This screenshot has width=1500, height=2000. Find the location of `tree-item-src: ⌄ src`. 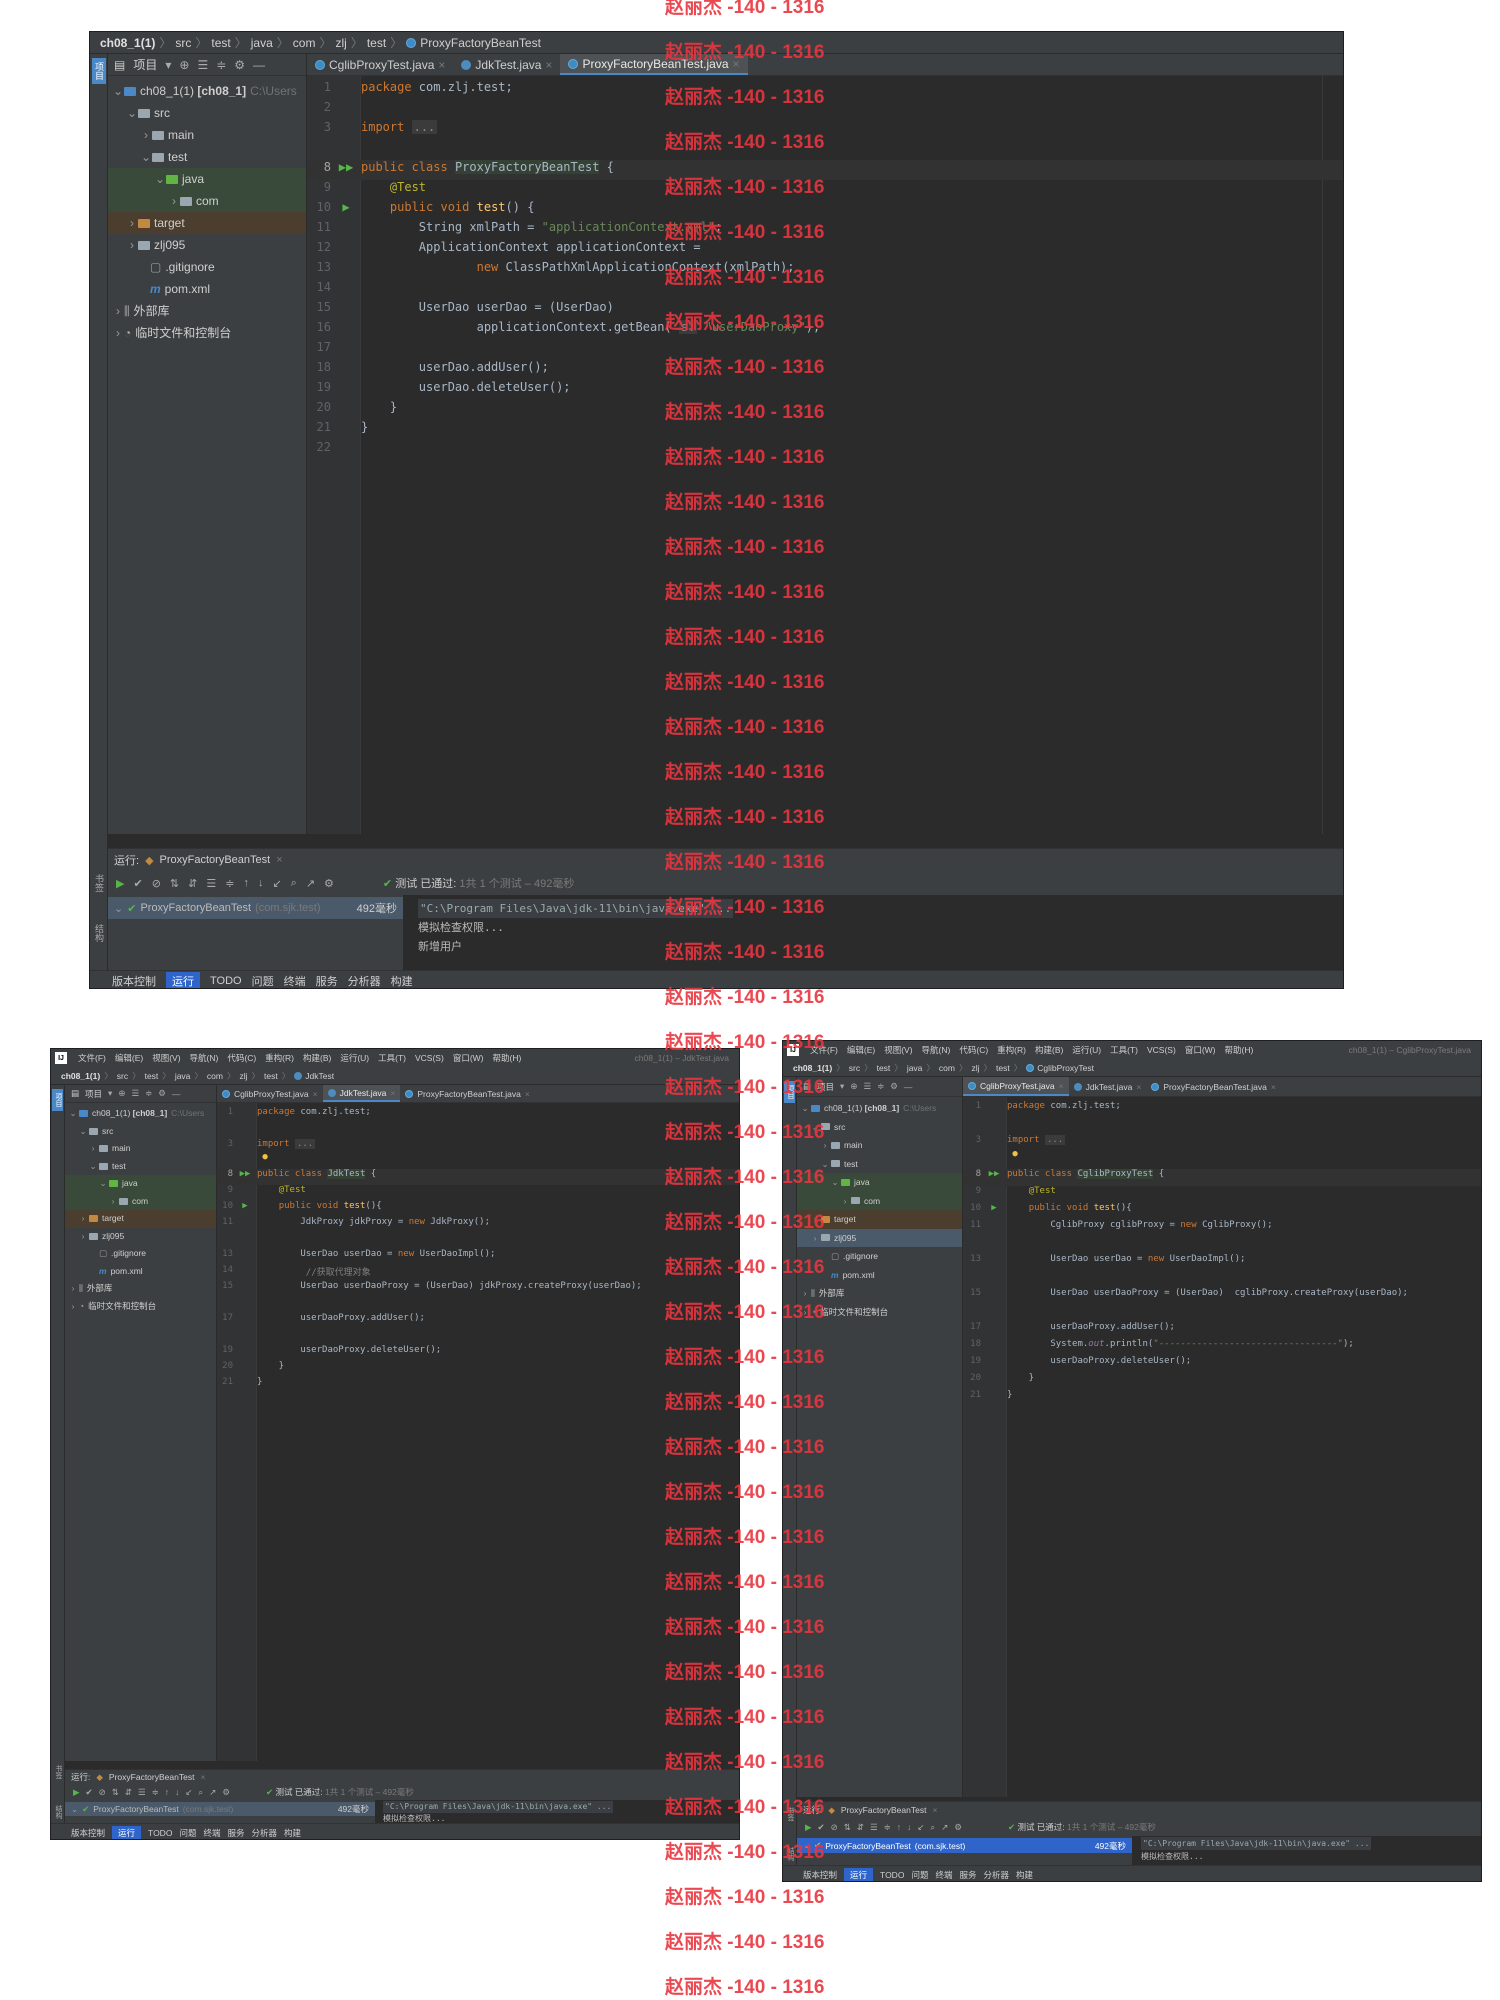

tree-item-src: ⌄ src is located at coordinates (207, 113).